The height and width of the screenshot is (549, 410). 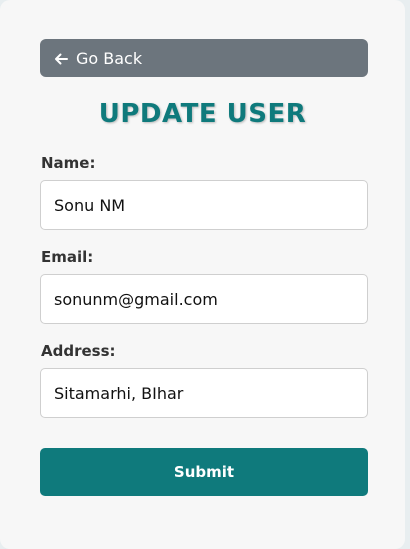 What do you see at coordinates (68, 163) in the screenshot?
I see `name-label: Name:` at bounding box center [68, 163].